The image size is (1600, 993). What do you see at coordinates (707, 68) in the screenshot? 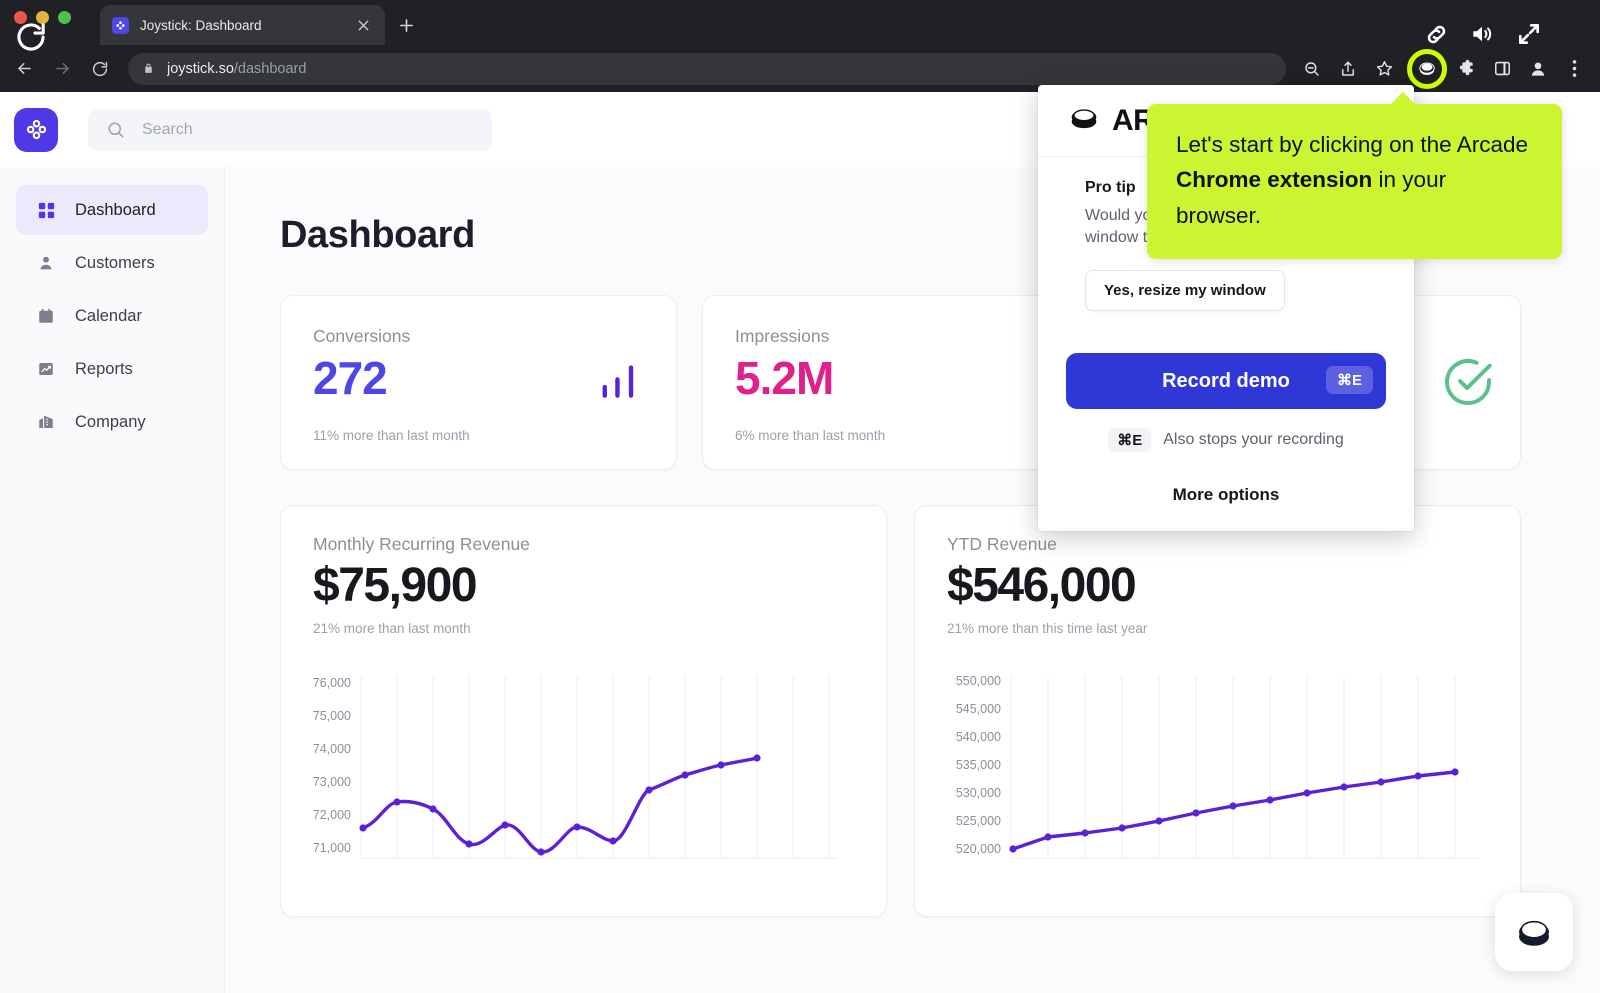
I see `address-bar: joystick.so/dashboard` at bounding box center [707, 68].